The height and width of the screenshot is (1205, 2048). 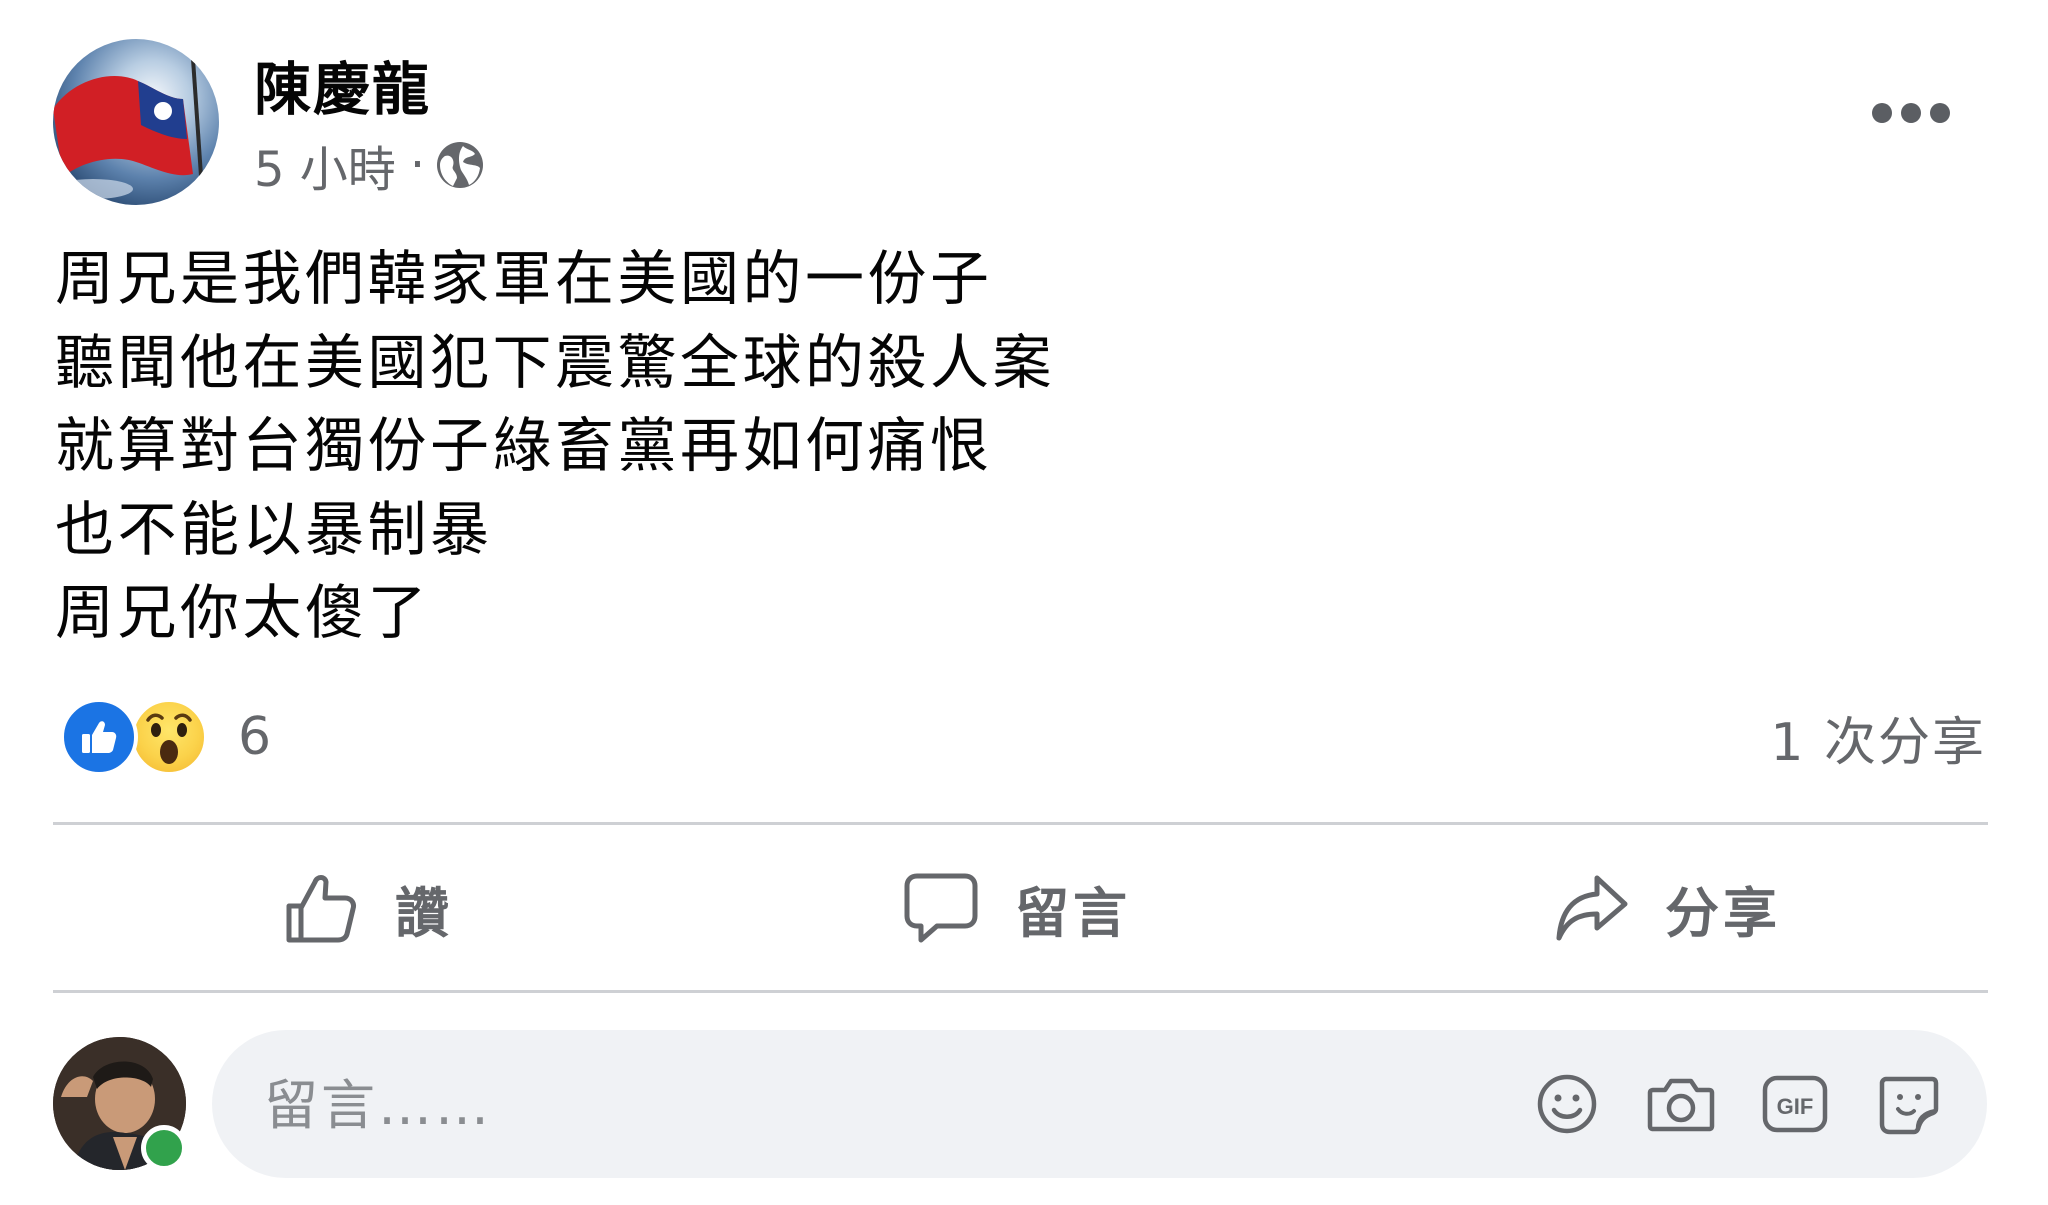 I want to click on share-arrow-icon, so click(x=1592, y=908).